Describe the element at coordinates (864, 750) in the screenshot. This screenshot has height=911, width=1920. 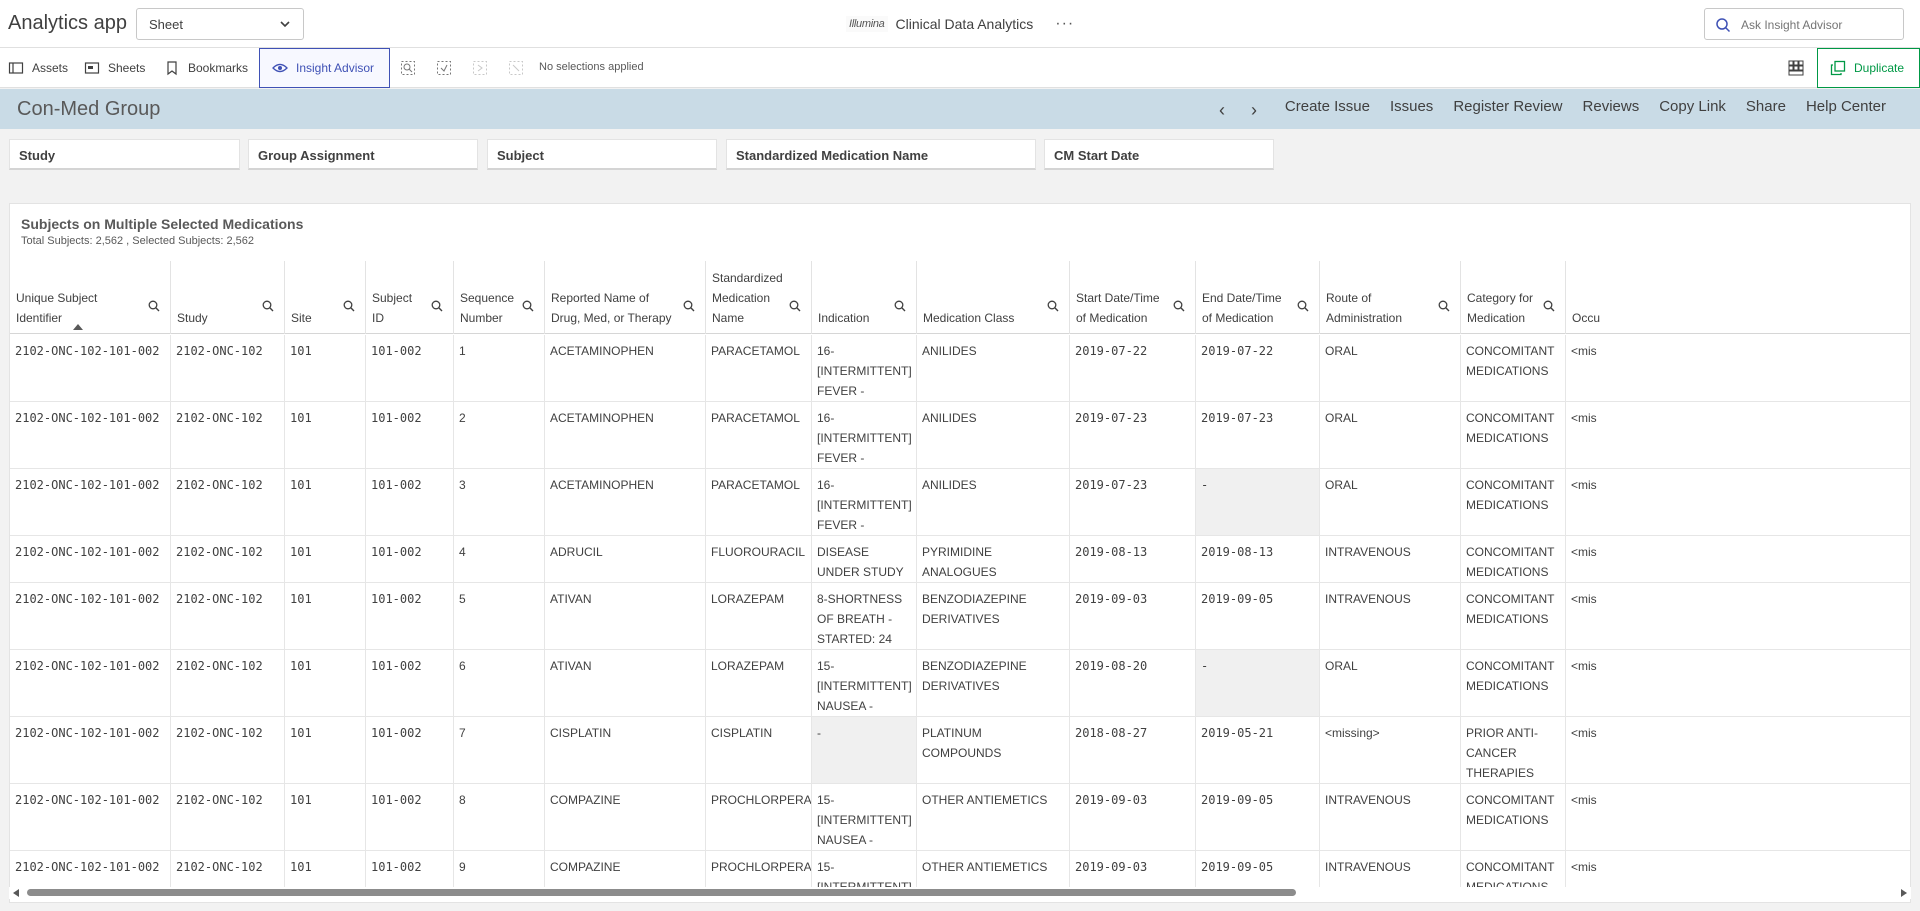
I see `cell-indication: -` at that location.